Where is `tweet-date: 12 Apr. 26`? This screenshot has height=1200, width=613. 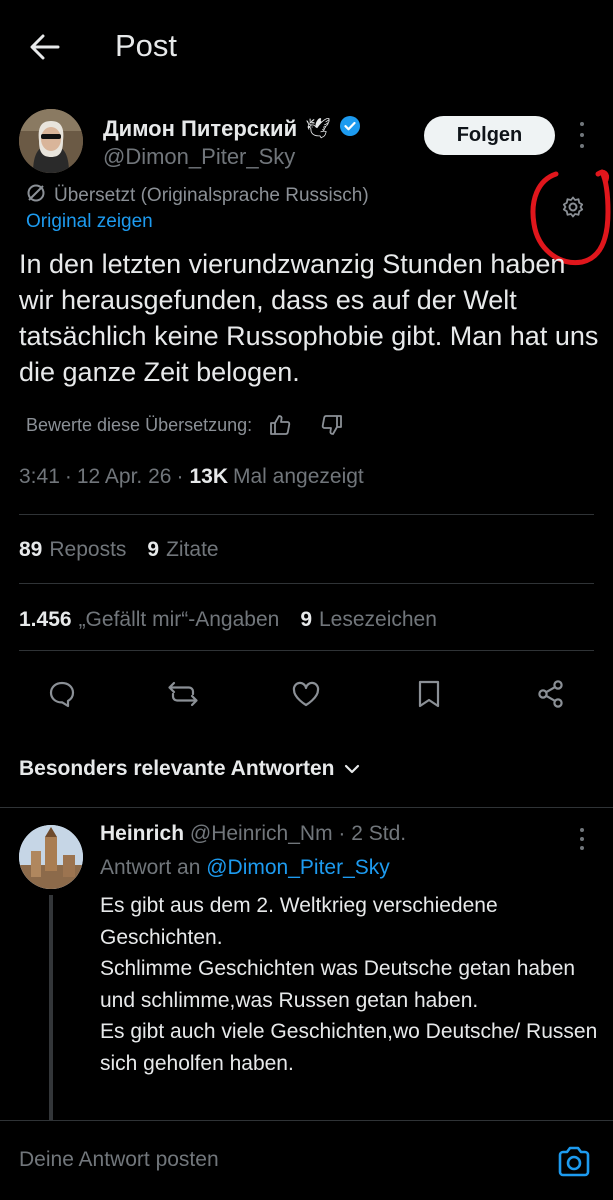 tweet-date: 12 Apr. 26 is located at coordinates (124, 476).